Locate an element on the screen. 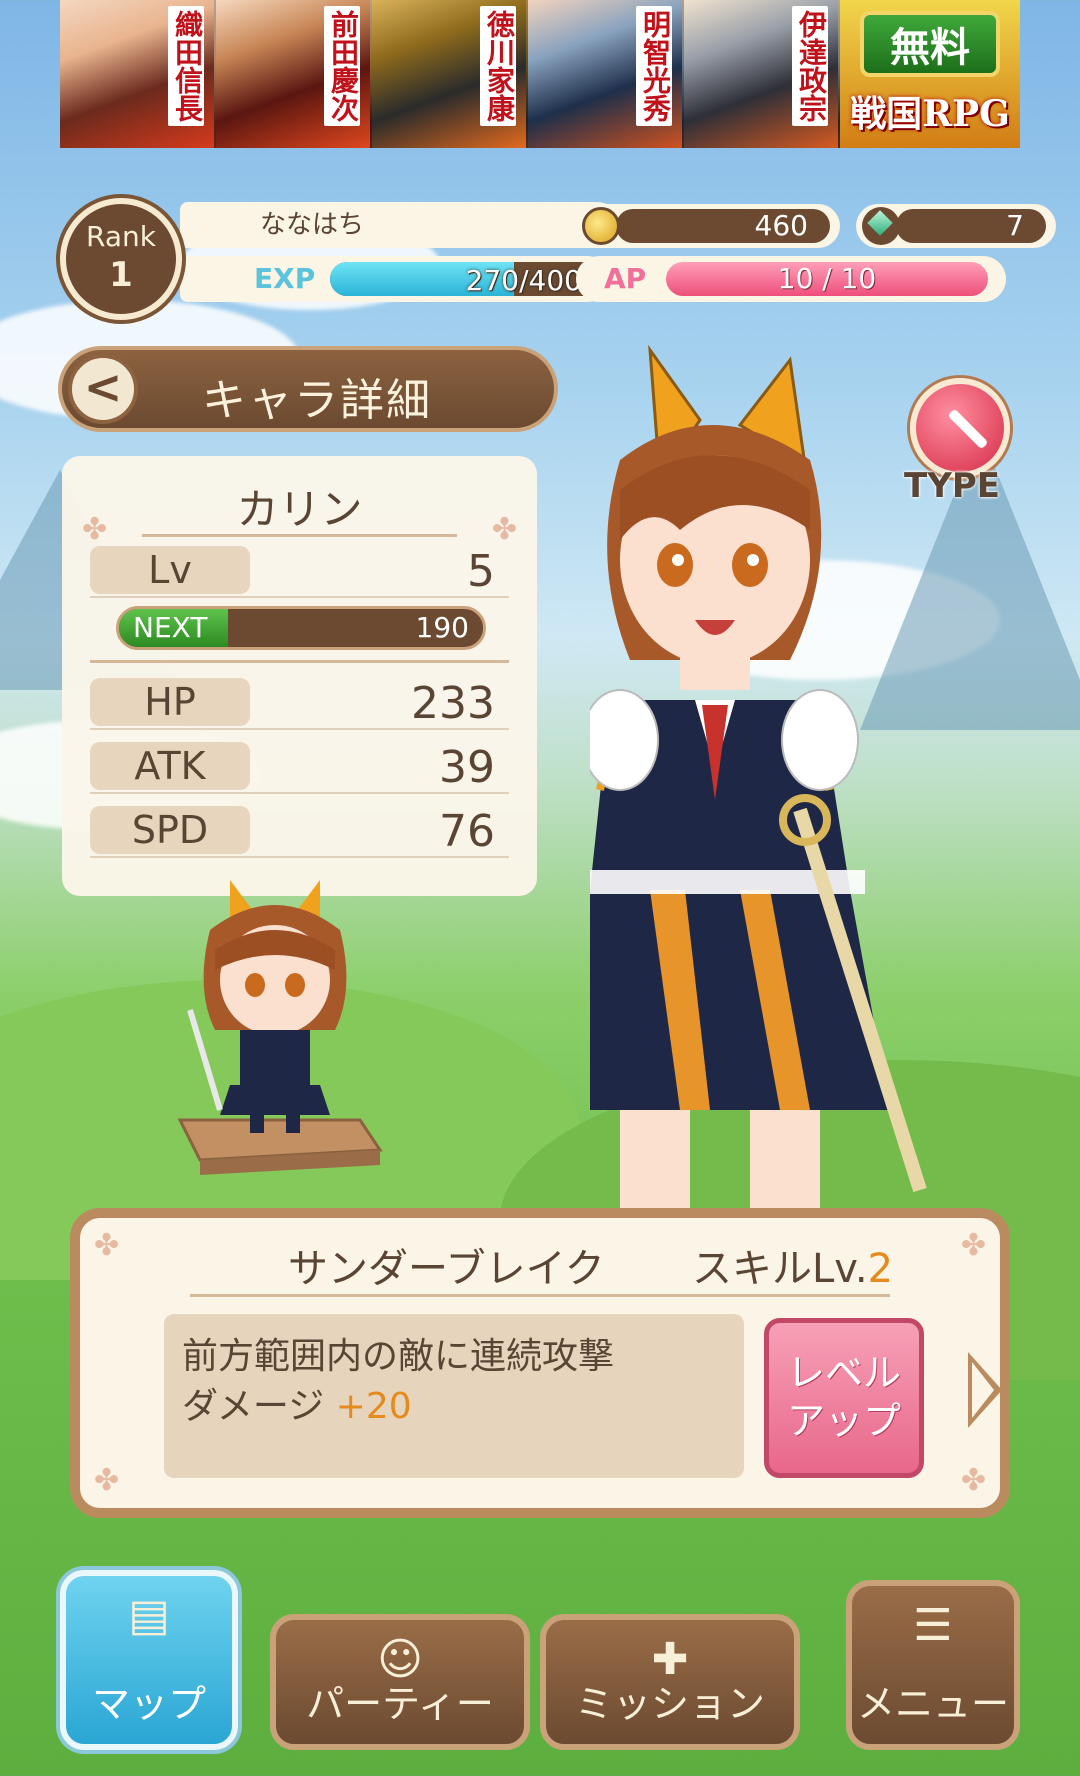  next-label: NEXT is located at coordinates (170, 627).